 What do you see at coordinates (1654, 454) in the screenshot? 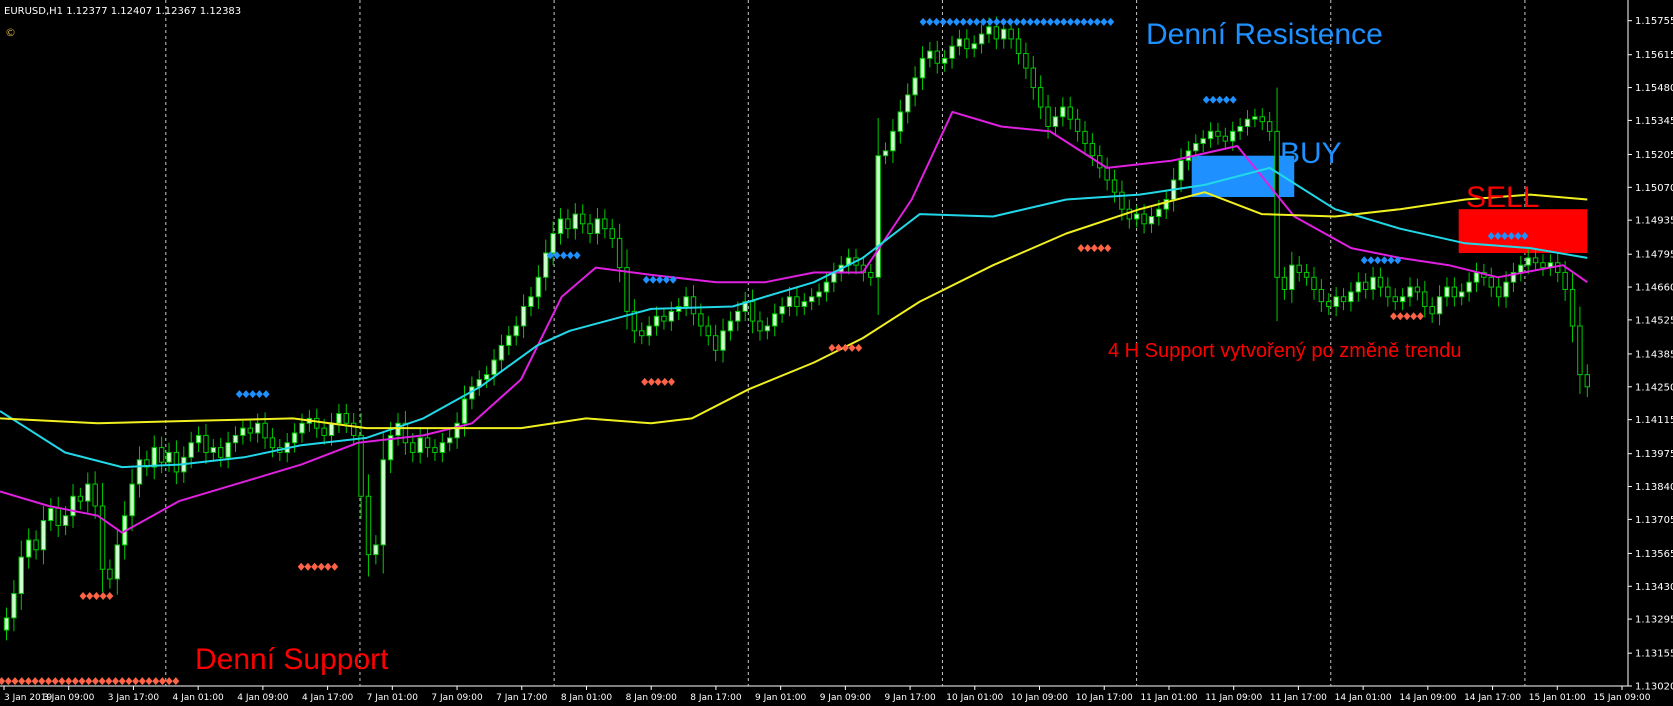
I see `price-tick-label: 1.13975` at bounding box center [1654, 454].